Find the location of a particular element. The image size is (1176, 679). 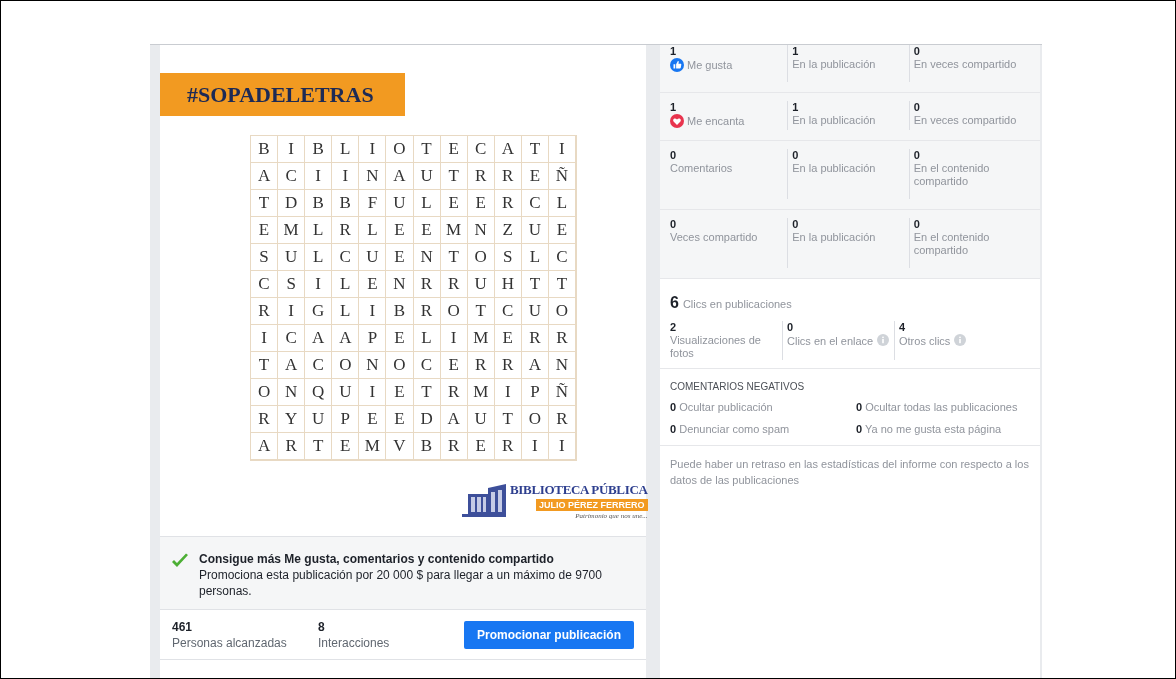

negative-feedback-stat: 0 Ya no me gusta esta página is located at coordinates (929, 429).